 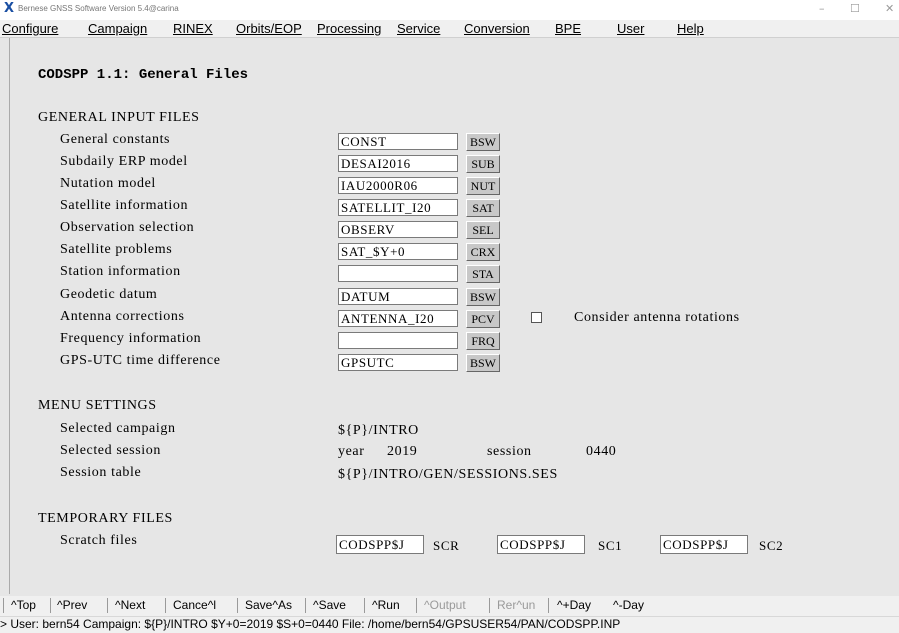 What do you see at coordinates (268, 605) in the screenshot?
I see `save-as-button: Save^As` at bounding box center [268, 605].